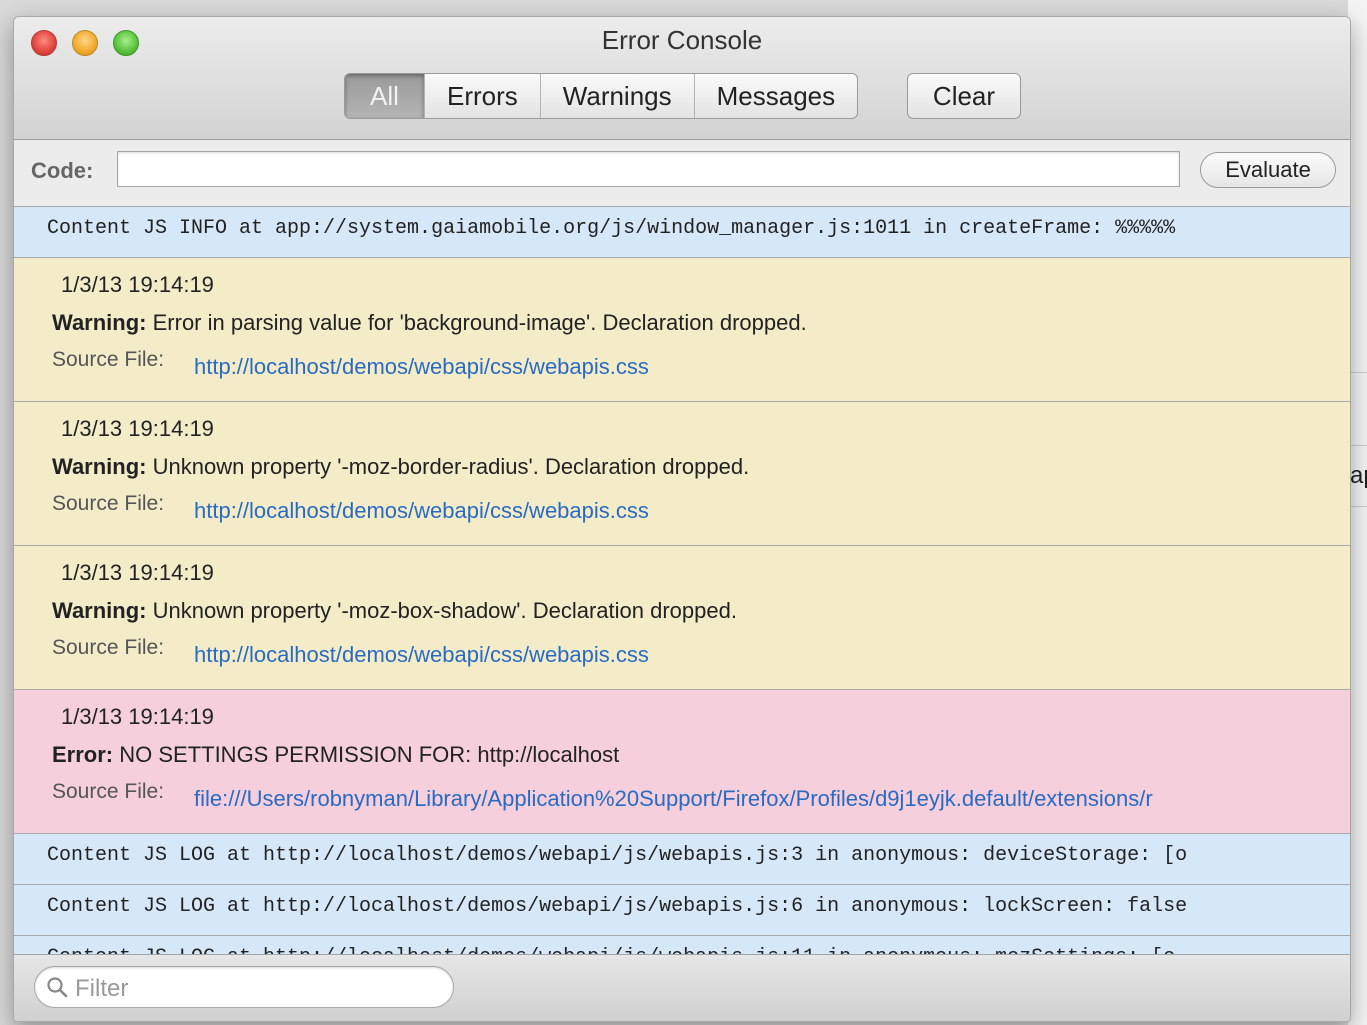 This screenshot has width=1367, height=1025. Describe the element at coordinates (1268, 170) in the screenshot. I see `evaluate-button: Evaluate` at that location.